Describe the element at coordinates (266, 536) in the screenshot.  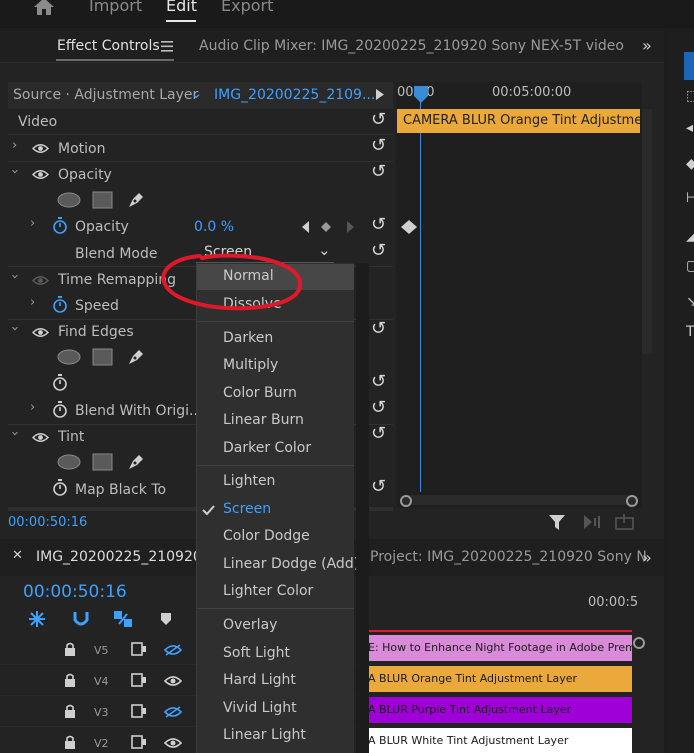
I see `menu-item-color-dodge: Color Dodge` at that location.